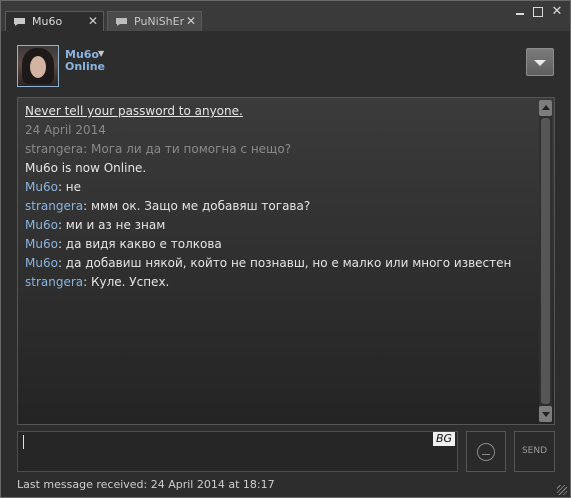 The width and height of the screenshot is (571, 498). What do you see at coordinates (65, 130) in the screenshot?
I see `date-line: 24 April 2014` at bounding box center [65, 130].